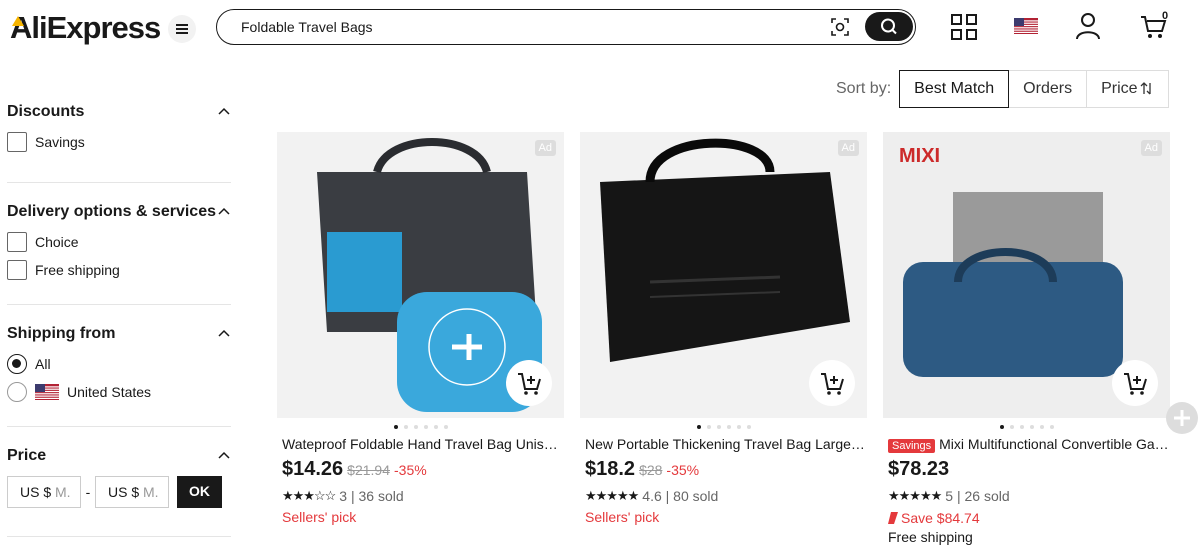 This screenshot has height=546, width=1200. I want to click on sort-best-match: Best Match, so click(954, 89).